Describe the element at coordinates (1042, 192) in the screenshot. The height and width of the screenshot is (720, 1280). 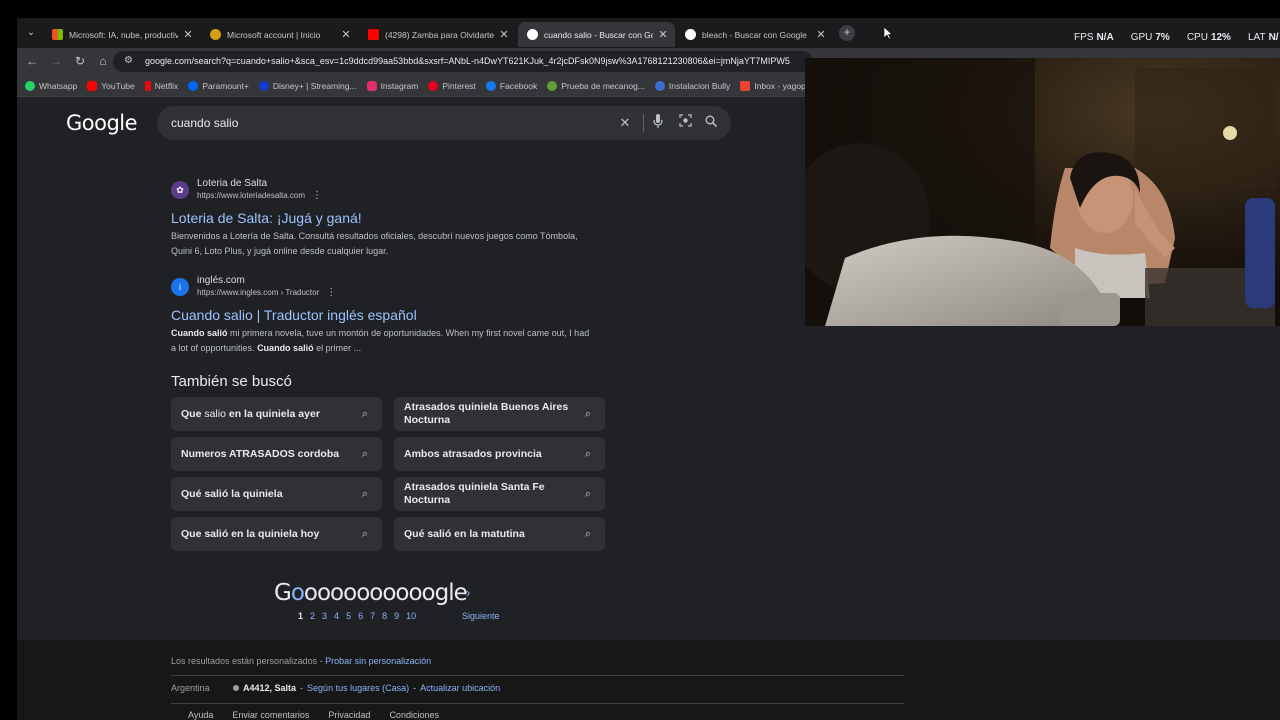
I see `webcam-feed-image` at that location.